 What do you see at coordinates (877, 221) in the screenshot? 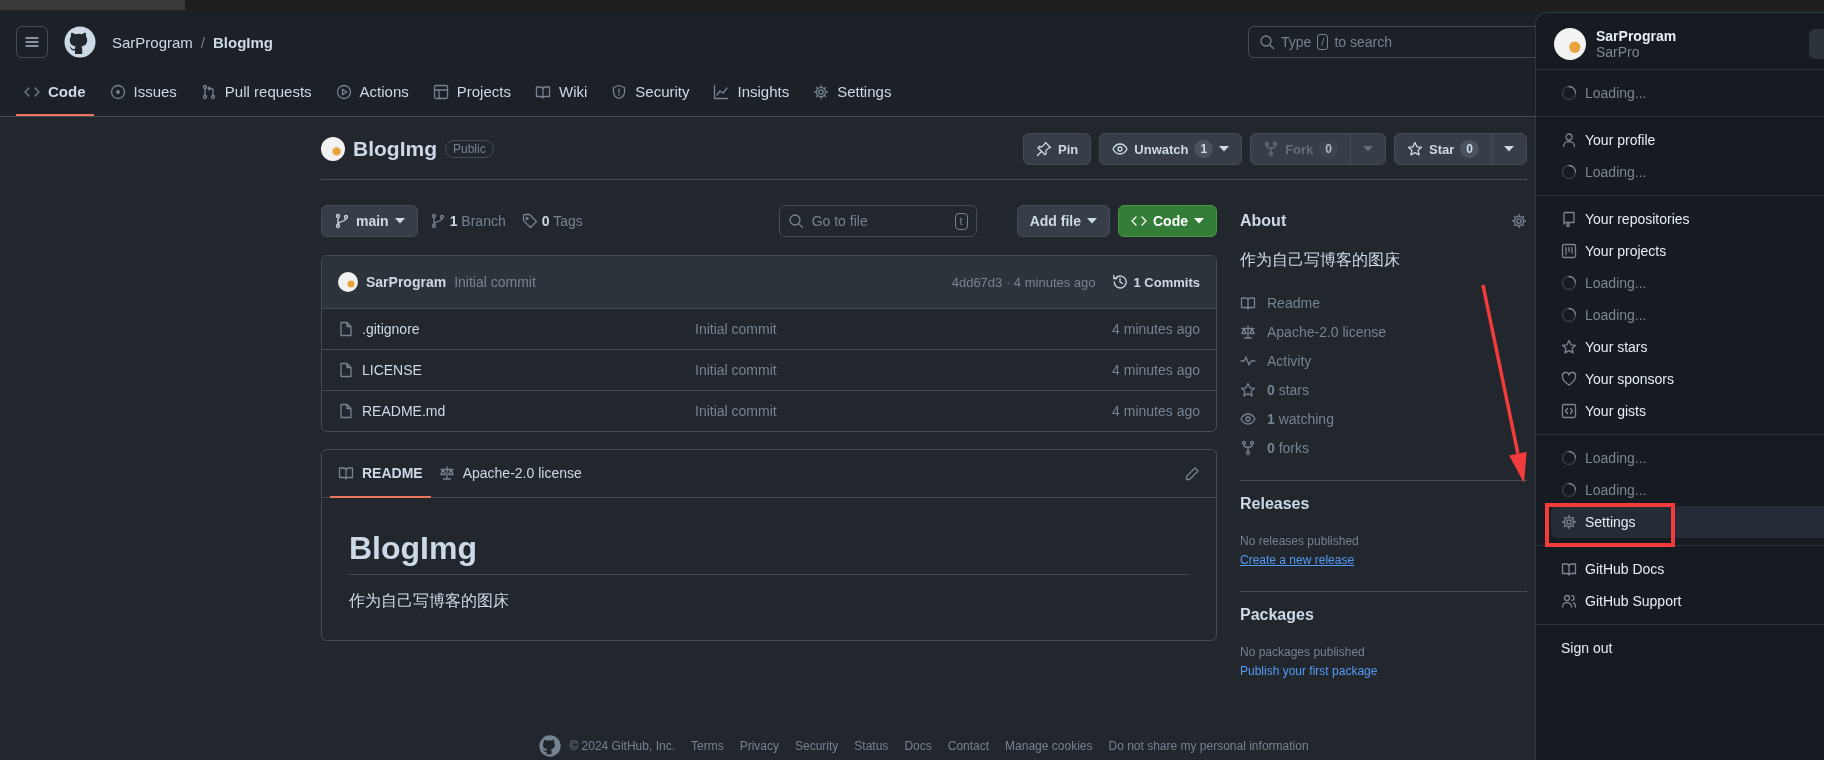
I see `go-to-file-field: Go to file t` at bounding box center [877, 221].